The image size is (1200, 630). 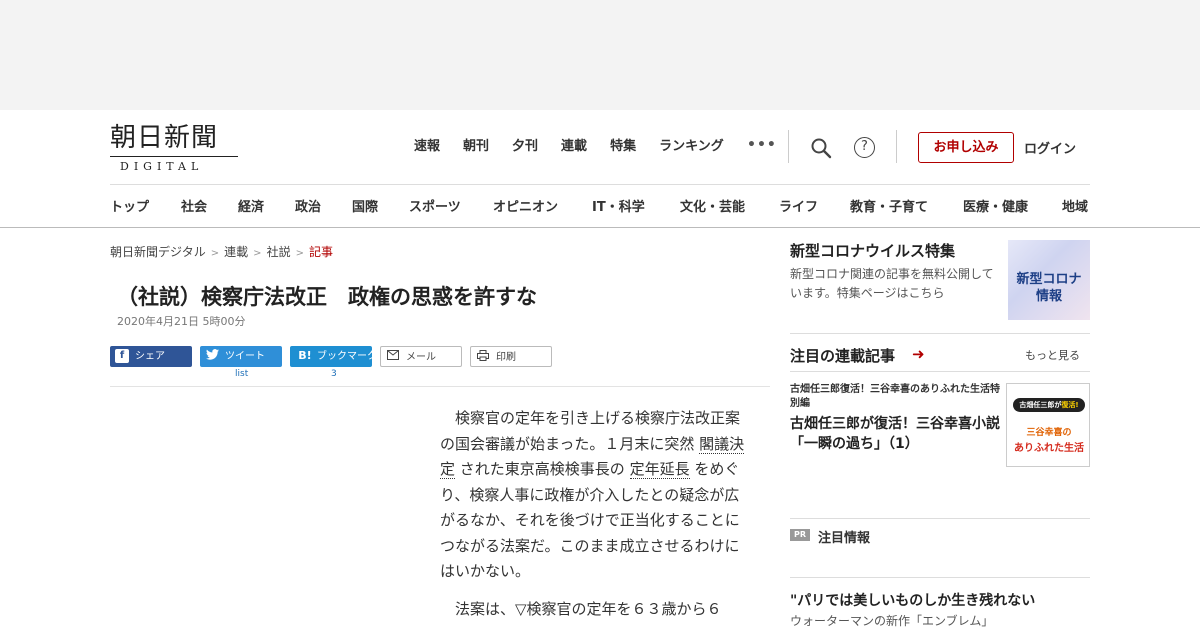 What do you see at coordinates (525, 205) in the screenshot?
I see `cat-opinion: オピニオン` at bounding box center [525, 205].